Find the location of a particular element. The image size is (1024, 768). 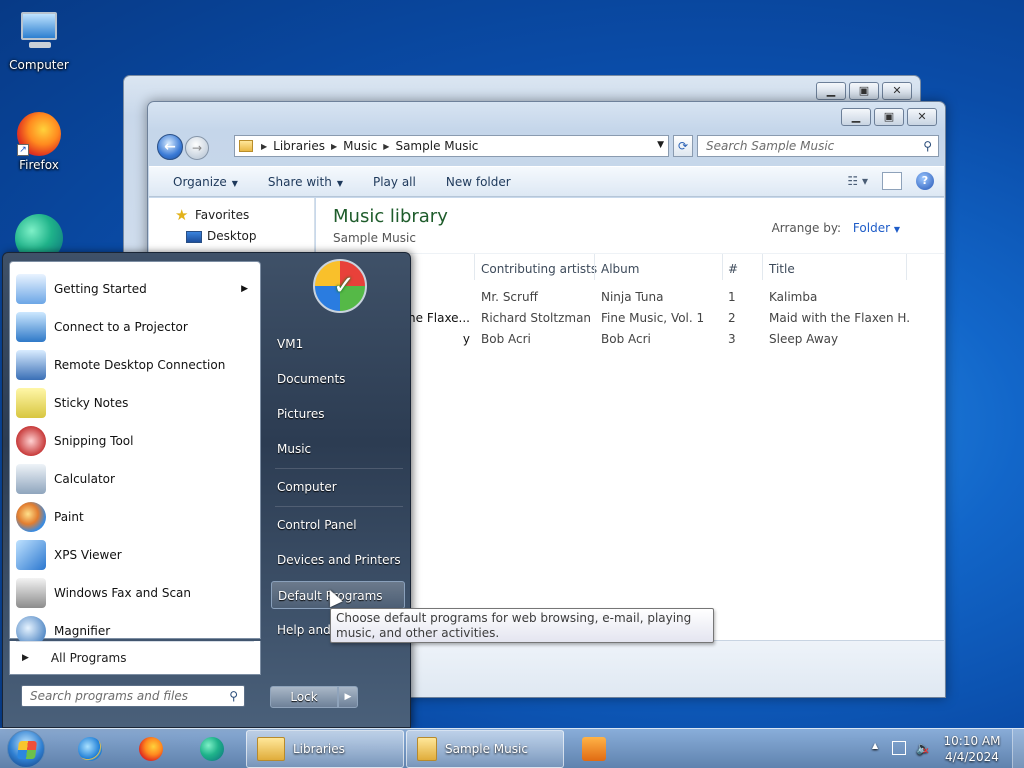

media-player-icon is located at coordinates (594, 749).